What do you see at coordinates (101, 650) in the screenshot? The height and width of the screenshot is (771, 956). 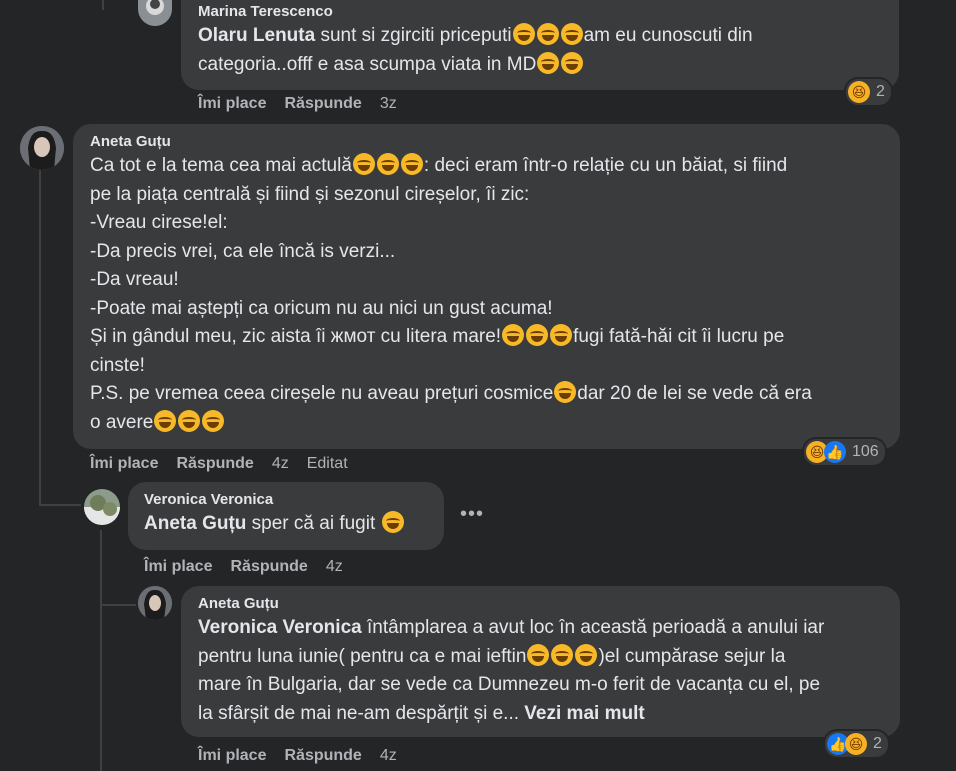 I see `thread-line-reply` at bounding box center [101, 650].